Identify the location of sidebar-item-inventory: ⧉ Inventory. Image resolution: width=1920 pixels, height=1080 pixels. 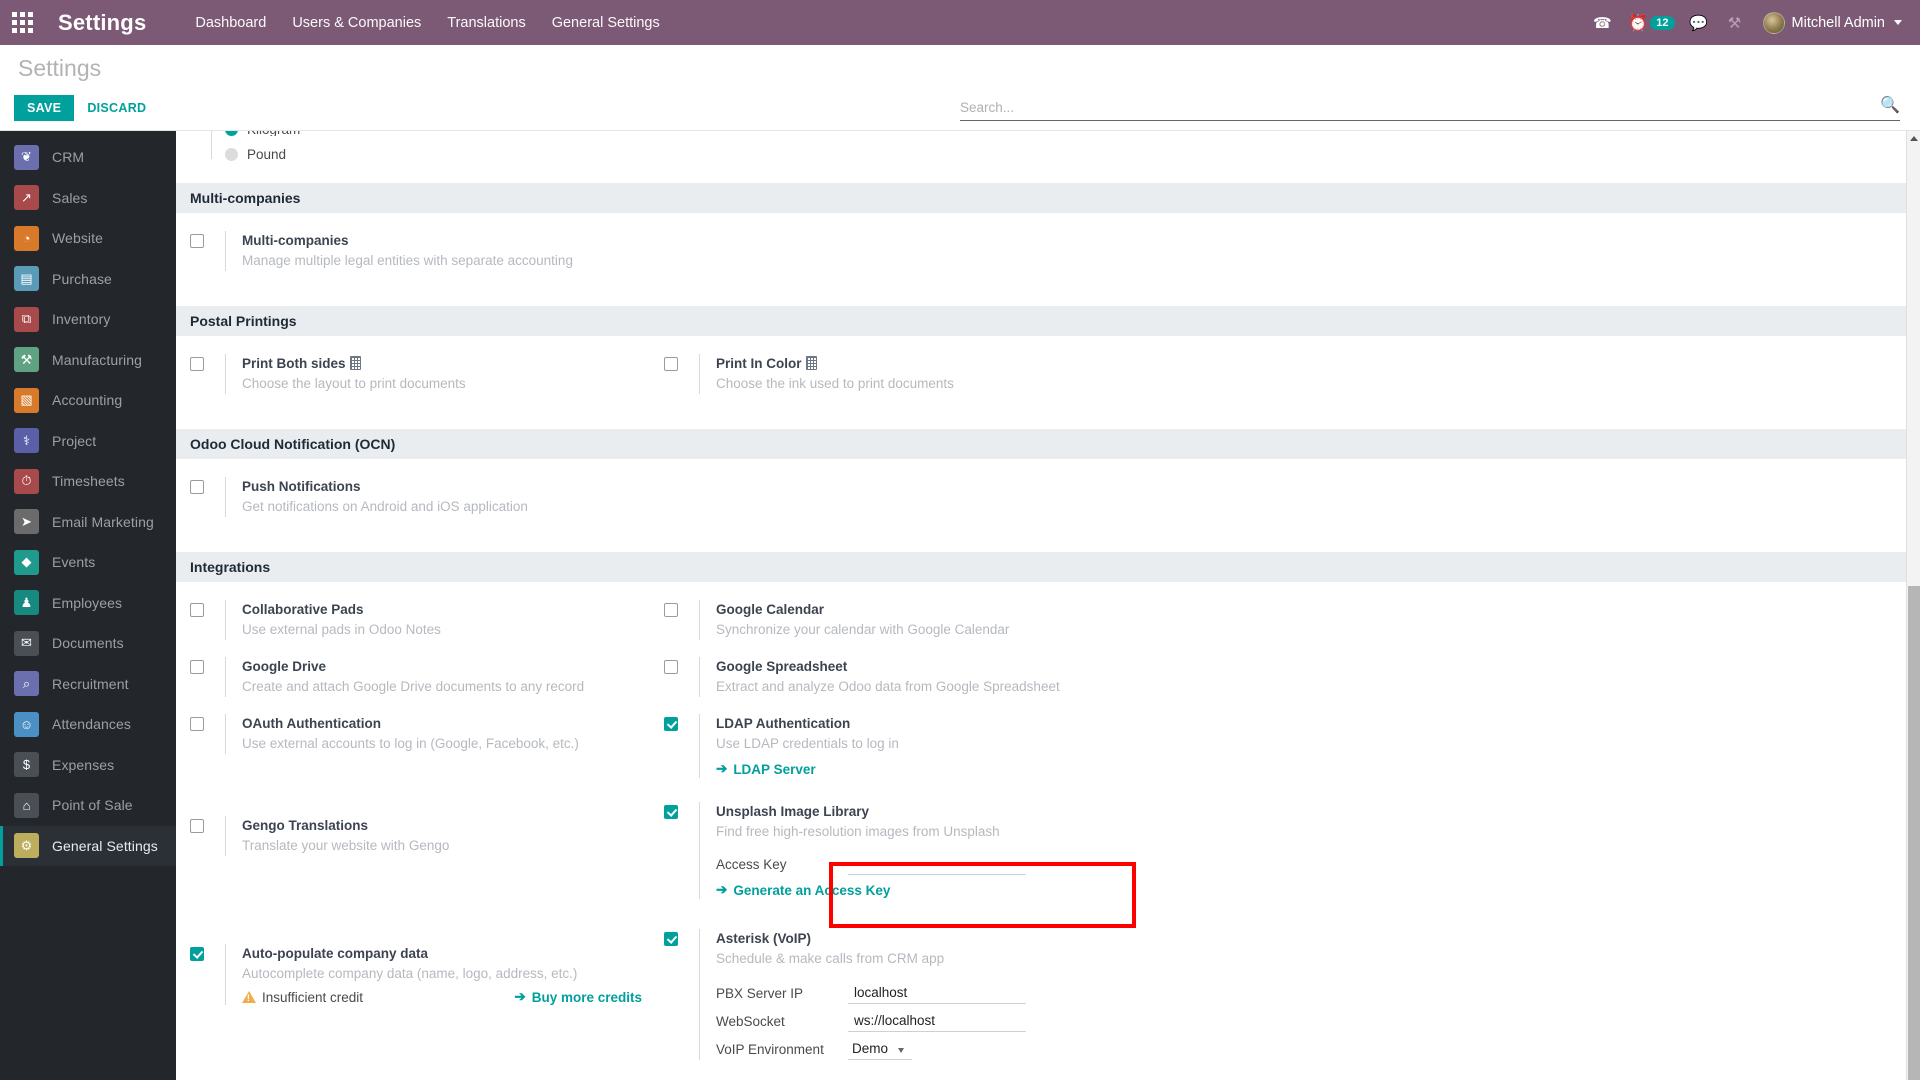
(88, 319).